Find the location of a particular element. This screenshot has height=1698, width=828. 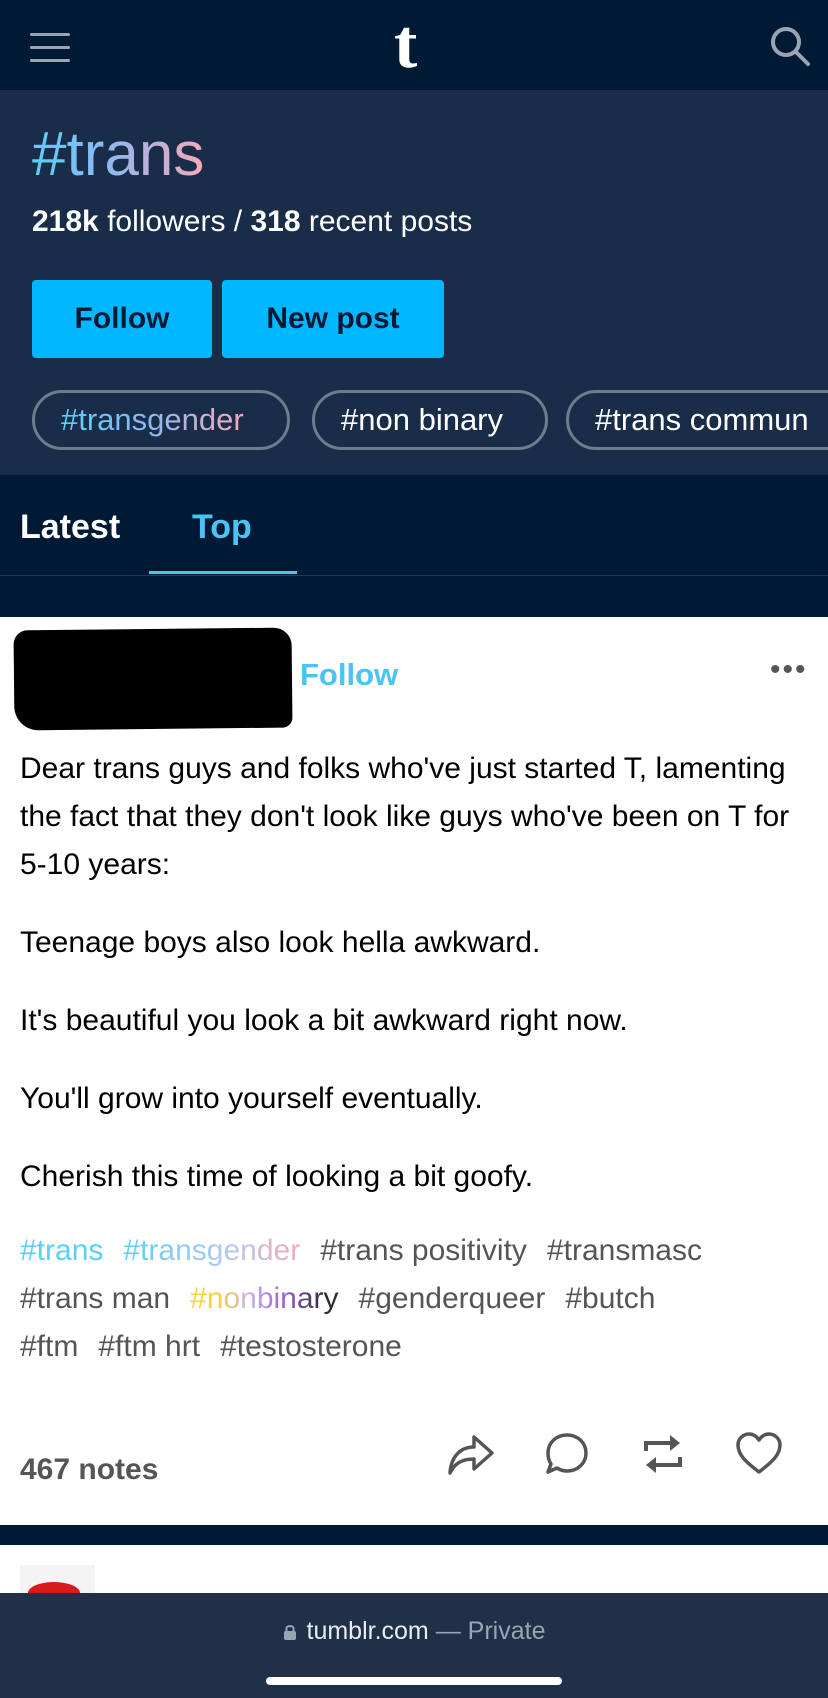

url-display: tumblr.com — Private is located at coordinates (414, 1631).